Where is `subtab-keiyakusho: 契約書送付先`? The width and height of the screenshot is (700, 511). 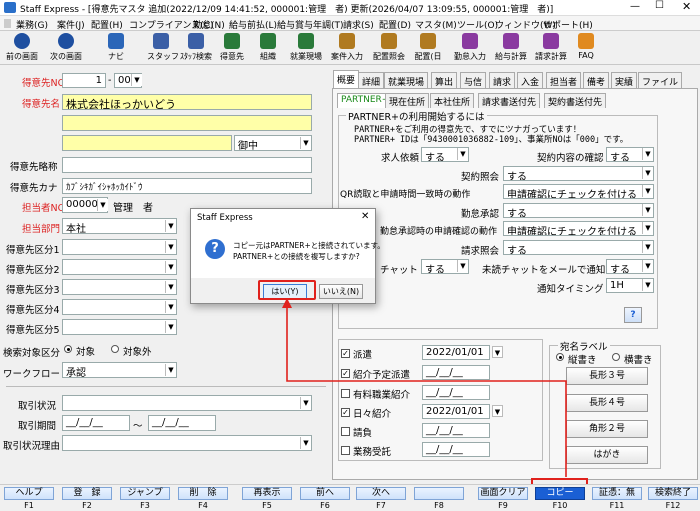 subtab-keiyakusho: 契約書送付先 is located at coordinates (575, 100).